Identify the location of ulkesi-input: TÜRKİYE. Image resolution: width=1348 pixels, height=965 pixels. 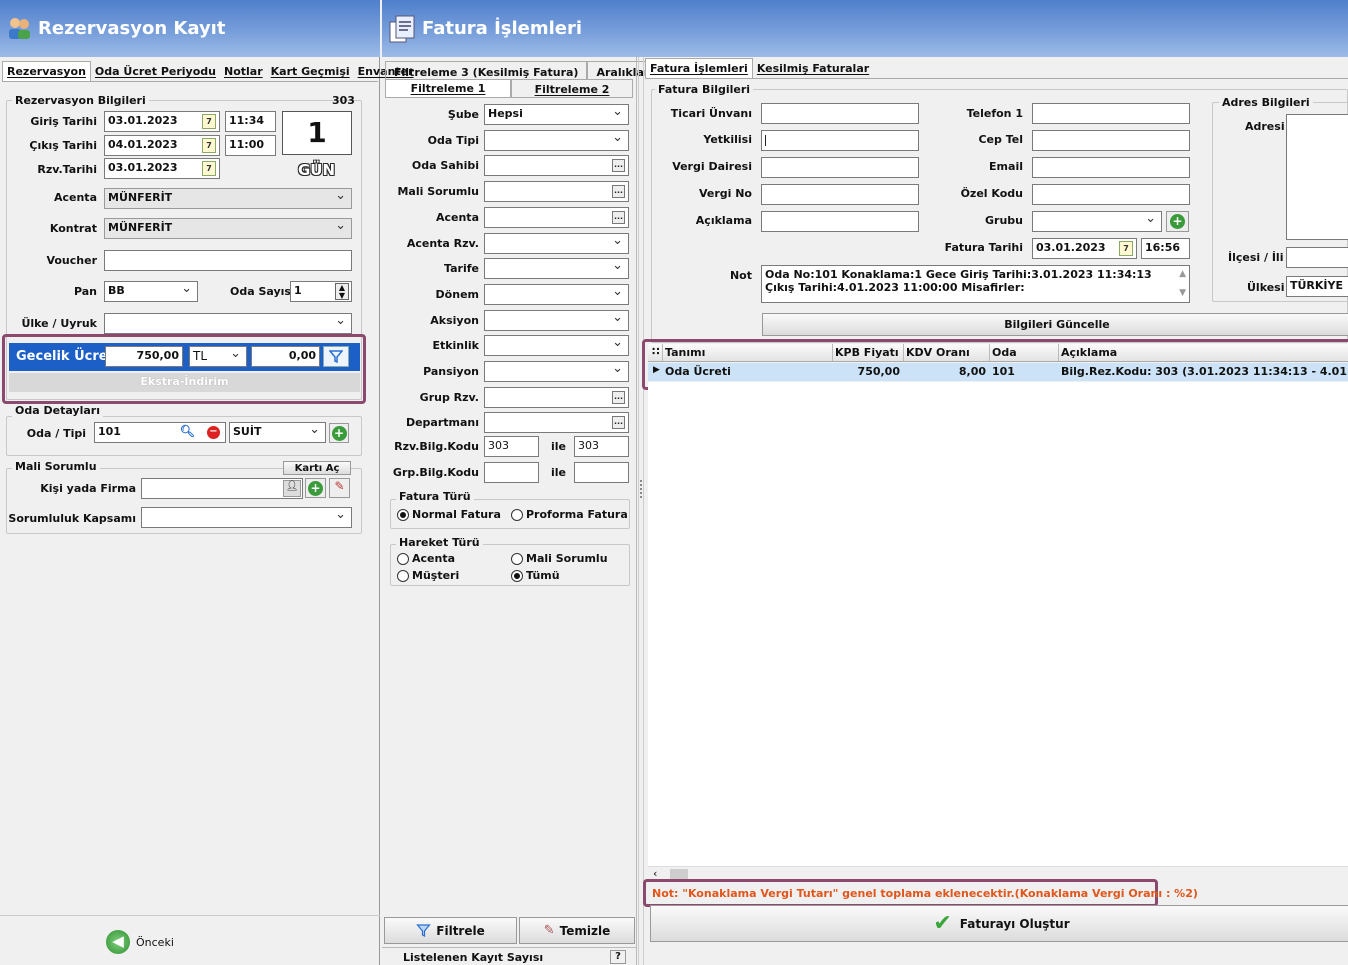
(1317, 286).